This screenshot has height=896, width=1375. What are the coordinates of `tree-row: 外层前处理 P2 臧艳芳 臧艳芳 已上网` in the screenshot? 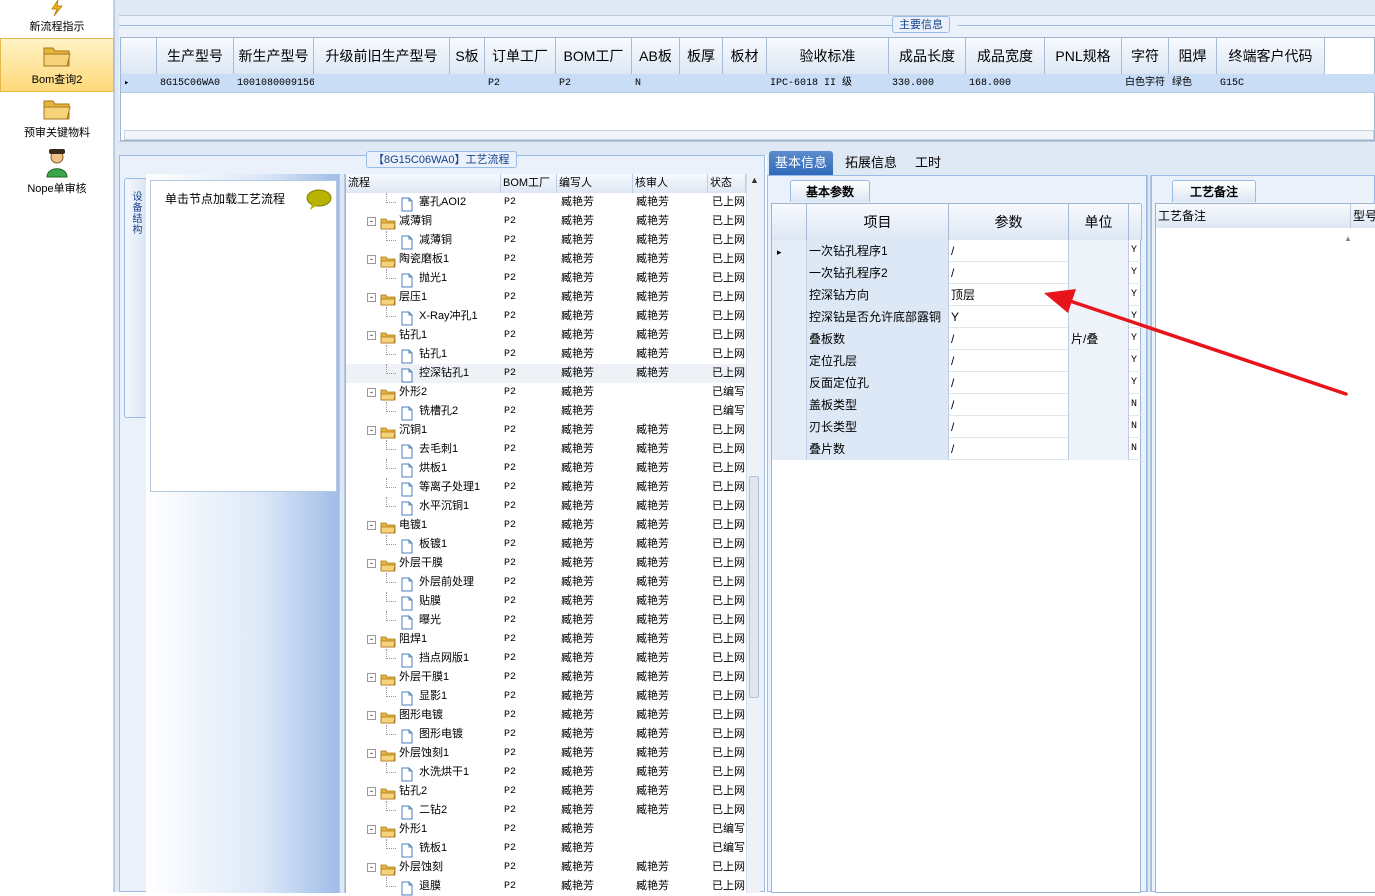 It's located at (546, 582).